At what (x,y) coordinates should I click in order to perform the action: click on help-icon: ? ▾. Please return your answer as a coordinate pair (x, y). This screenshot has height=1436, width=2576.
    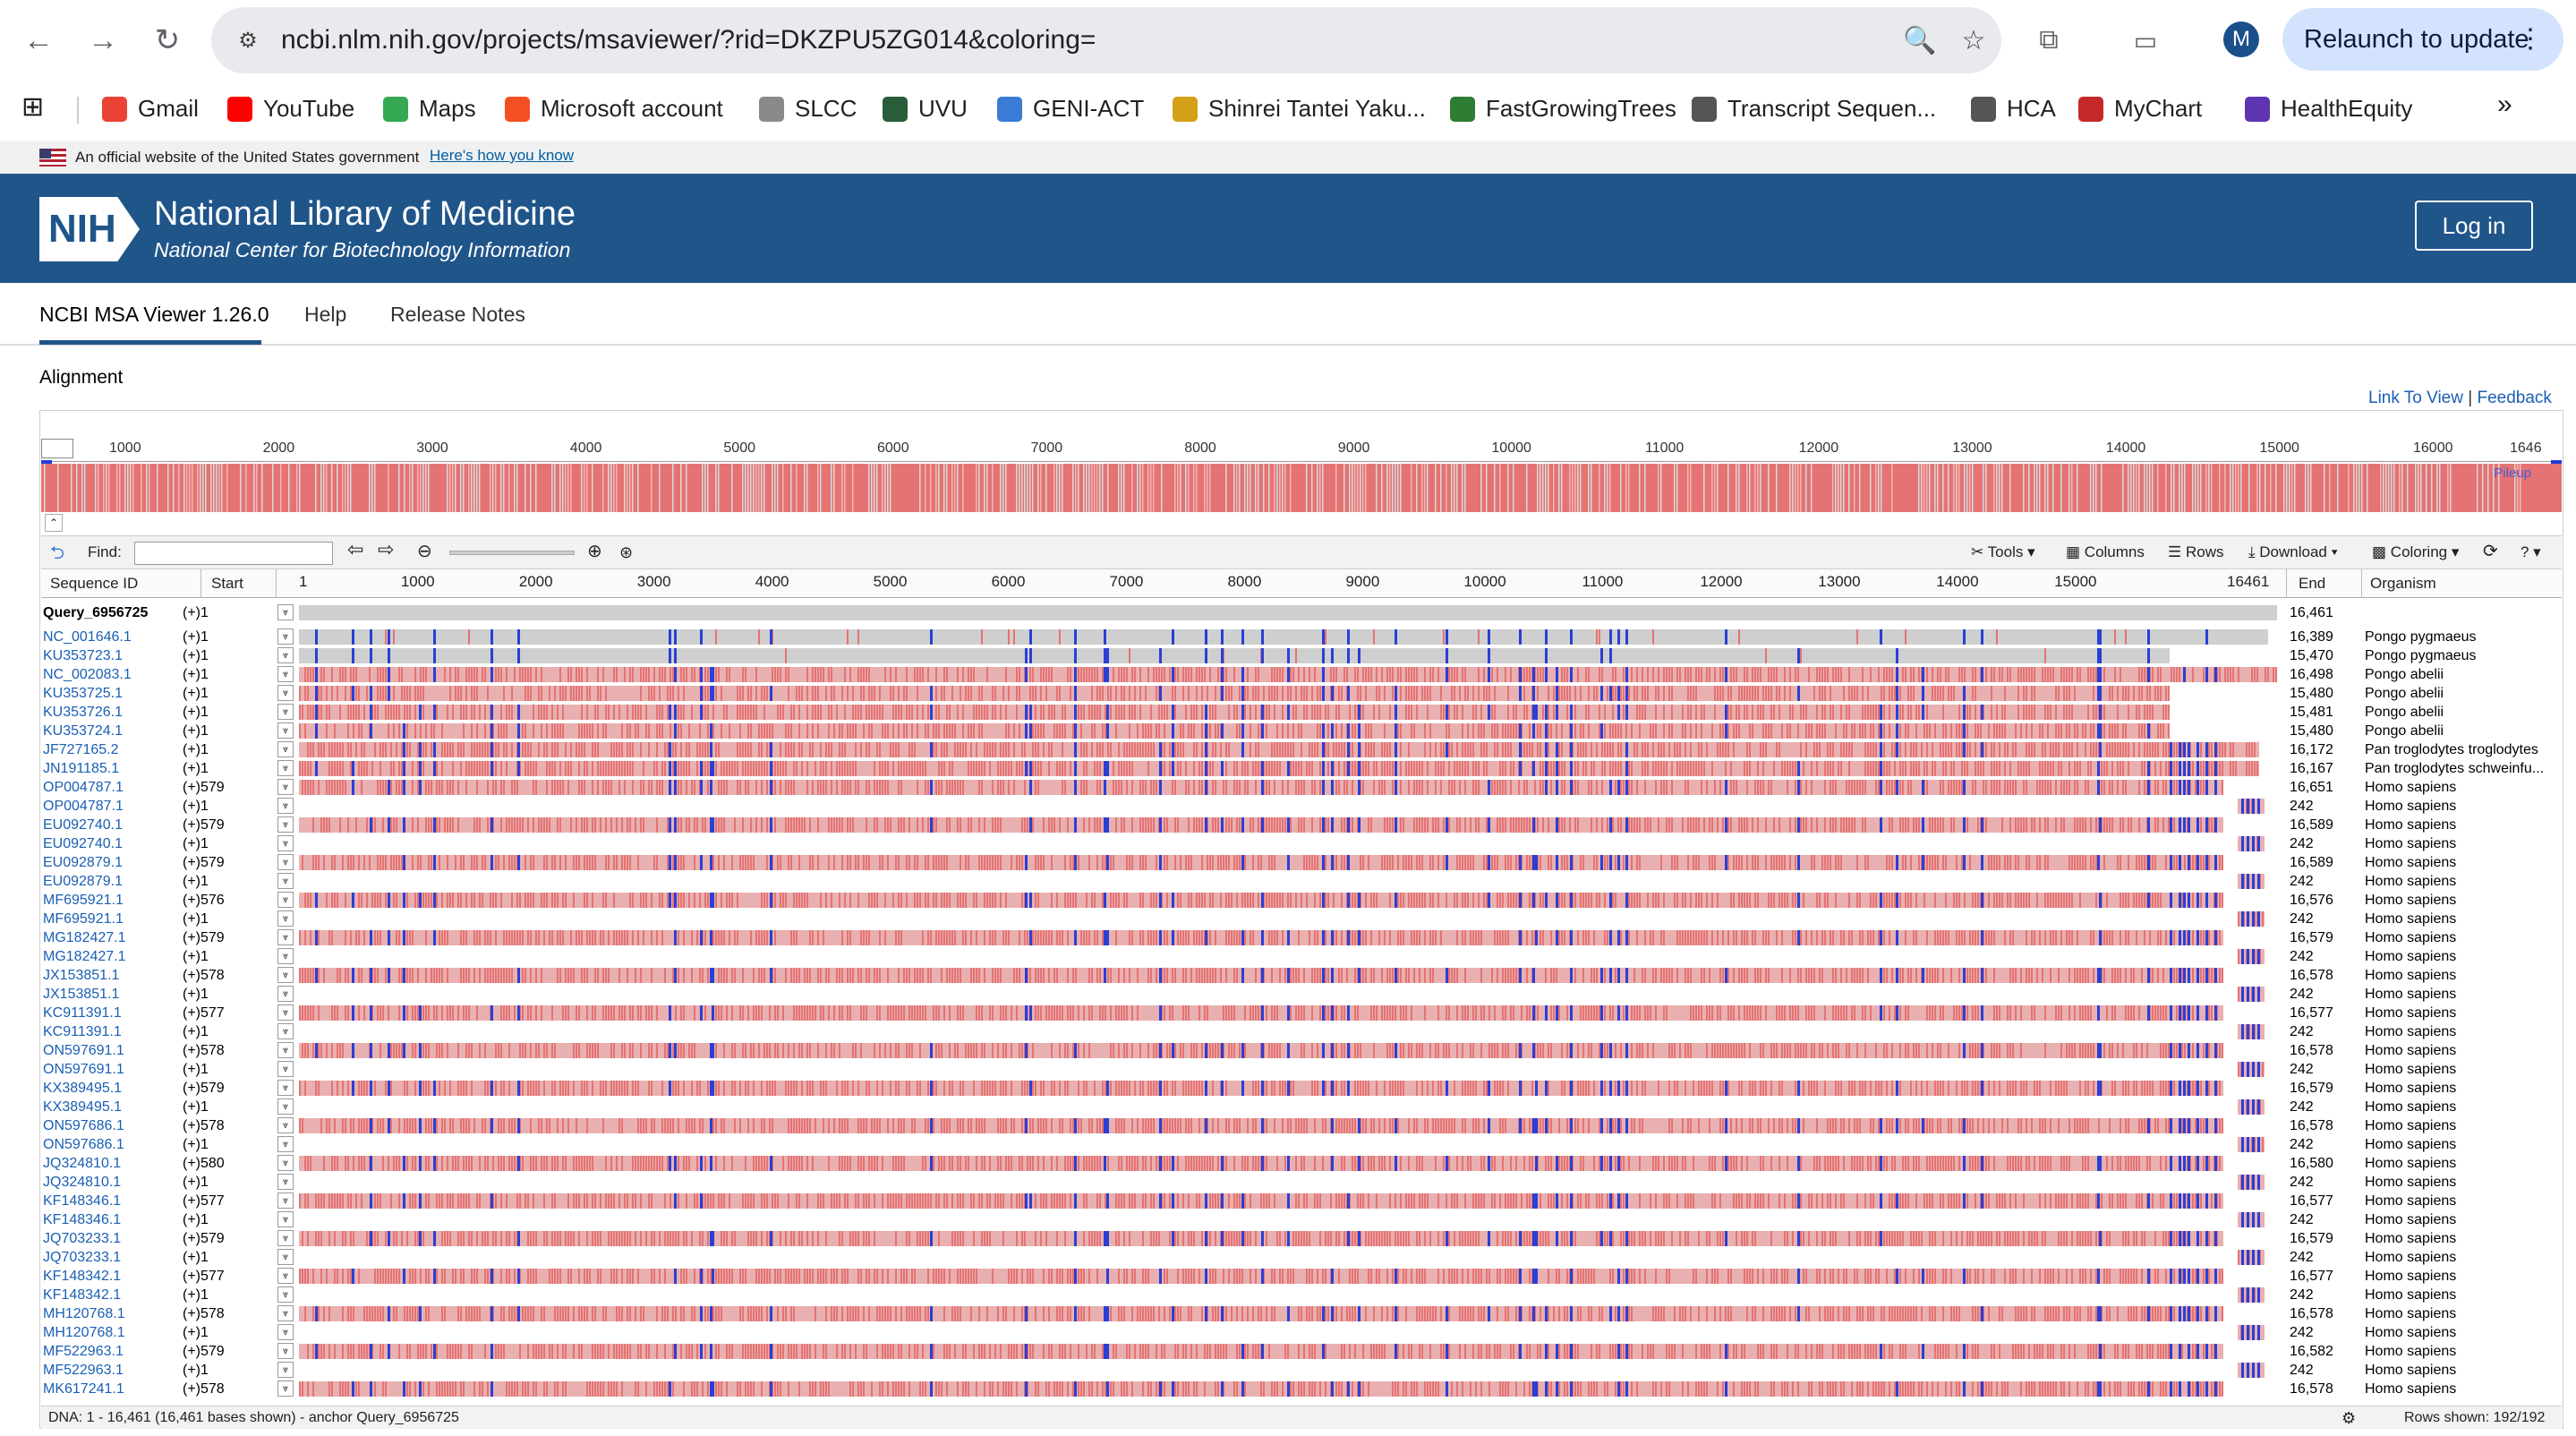
    Looking at the image, I should click on (2531, 552).